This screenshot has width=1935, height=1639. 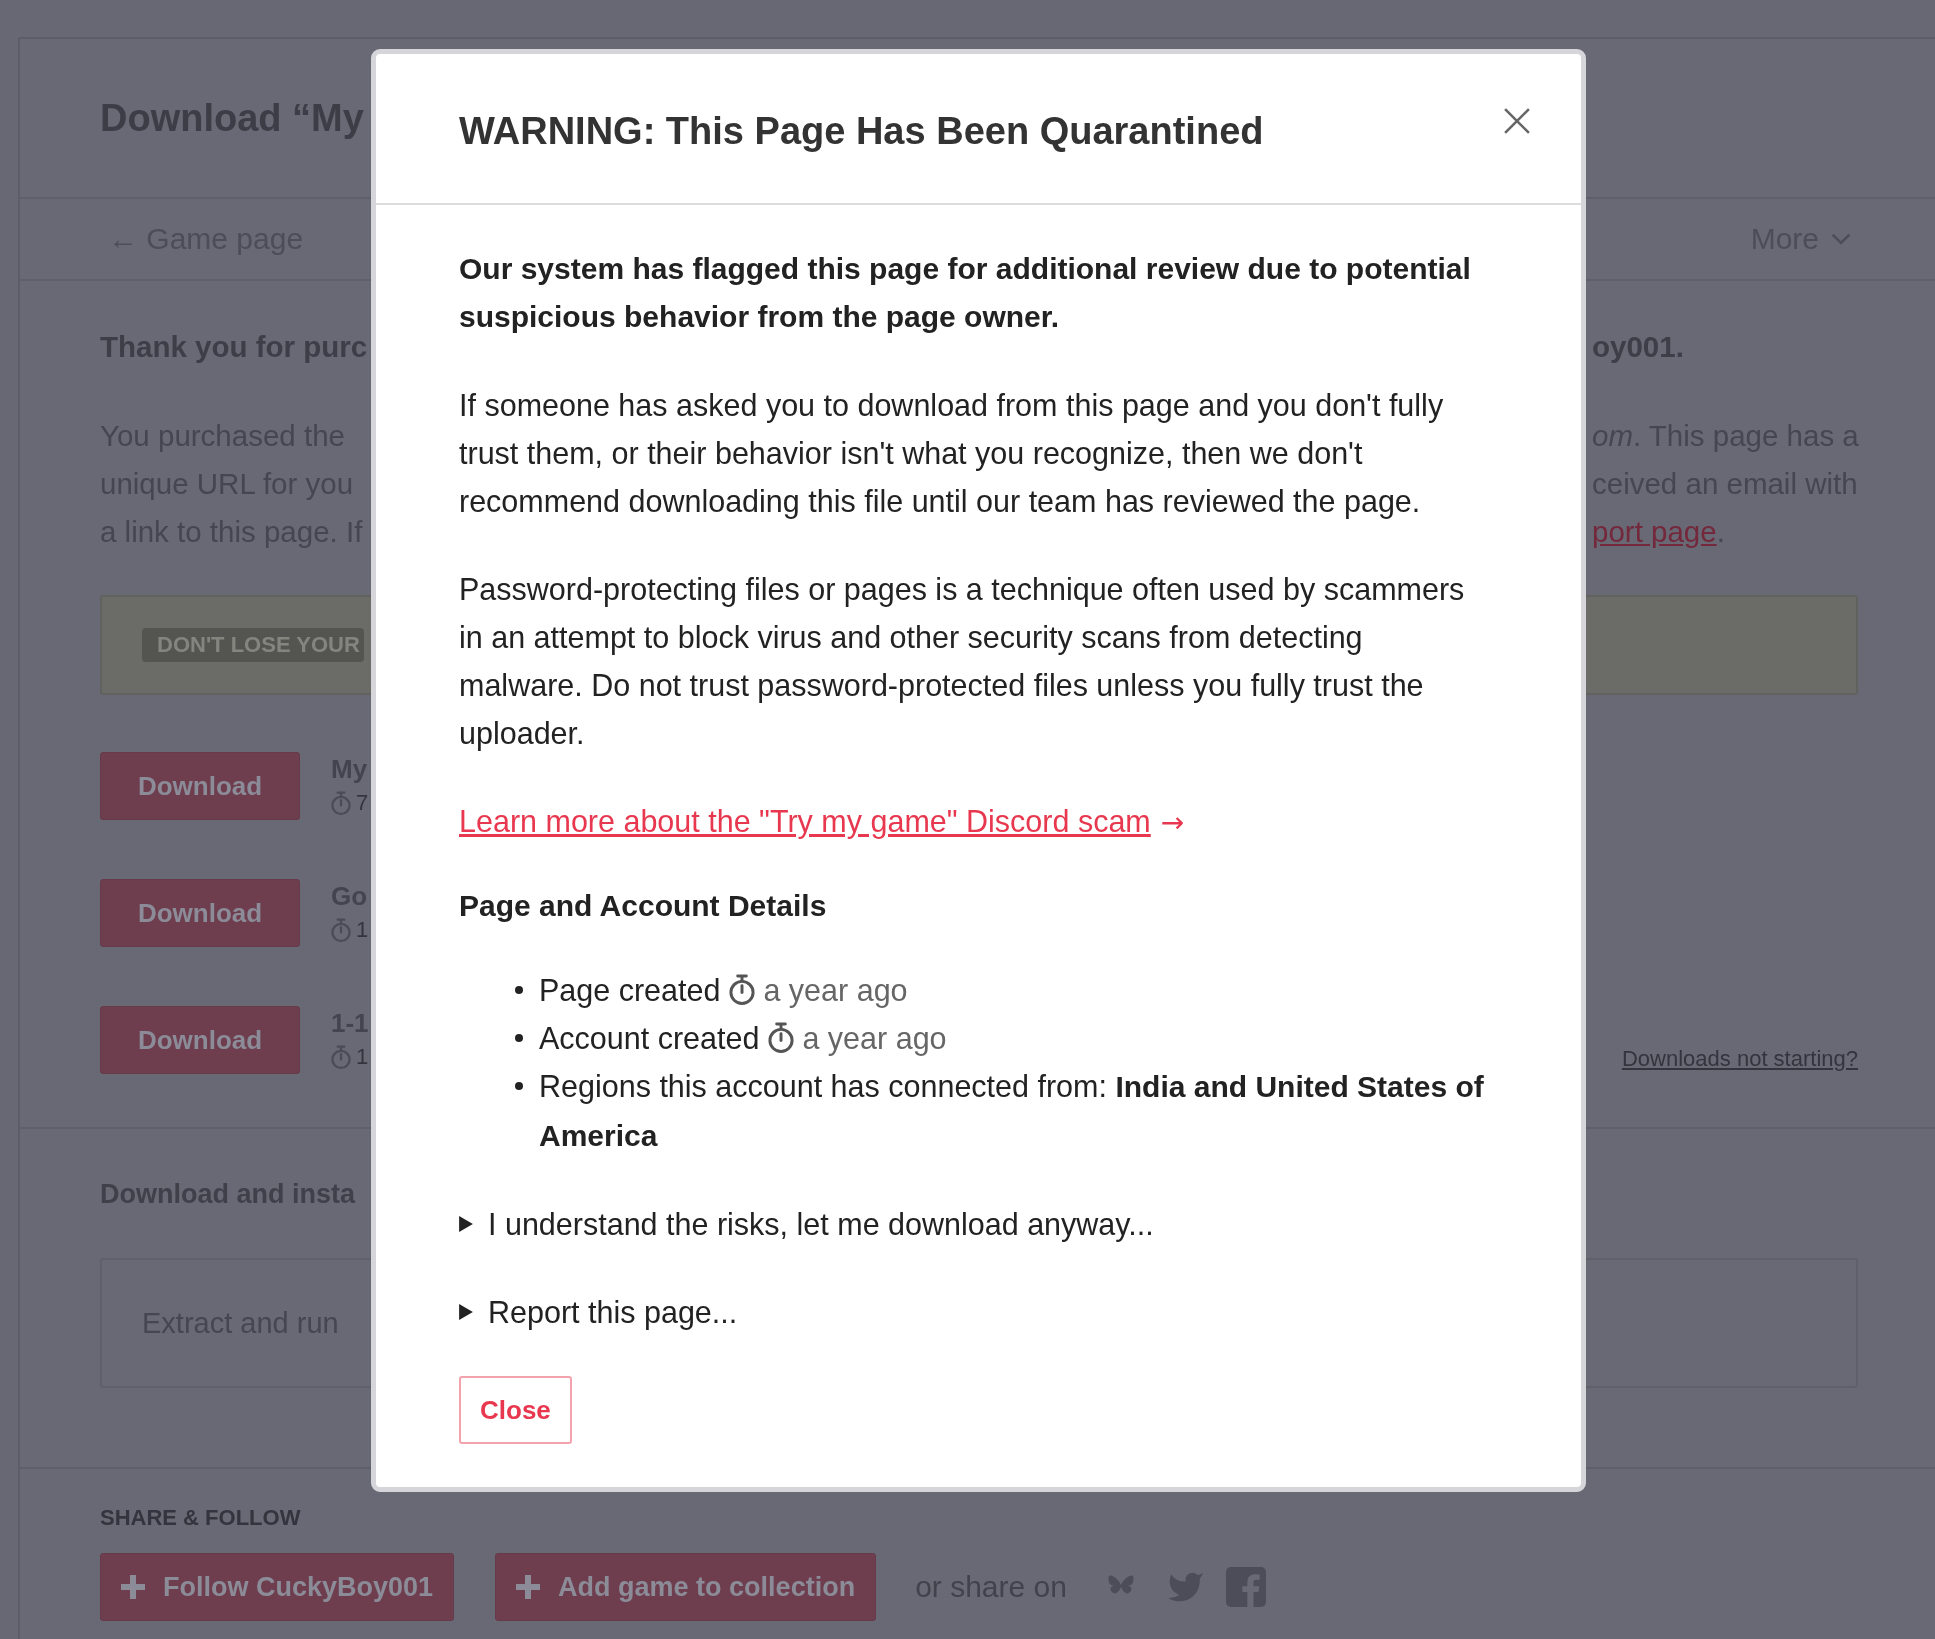 What do you see at coordinates (1185, 1587) in the screenshot?
I see `bird-icon` at bounding box center [1185, 1587].